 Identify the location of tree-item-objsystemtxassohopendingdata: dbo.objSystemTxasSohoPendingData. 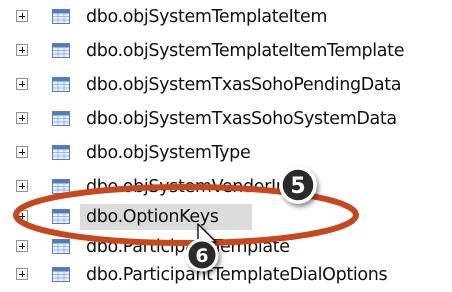
(226, 85).